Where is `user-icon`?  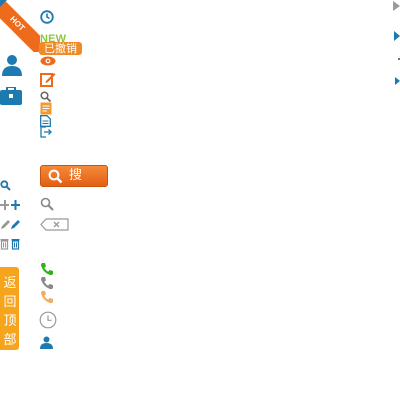
user-icon is located at coordinates (12, 65).